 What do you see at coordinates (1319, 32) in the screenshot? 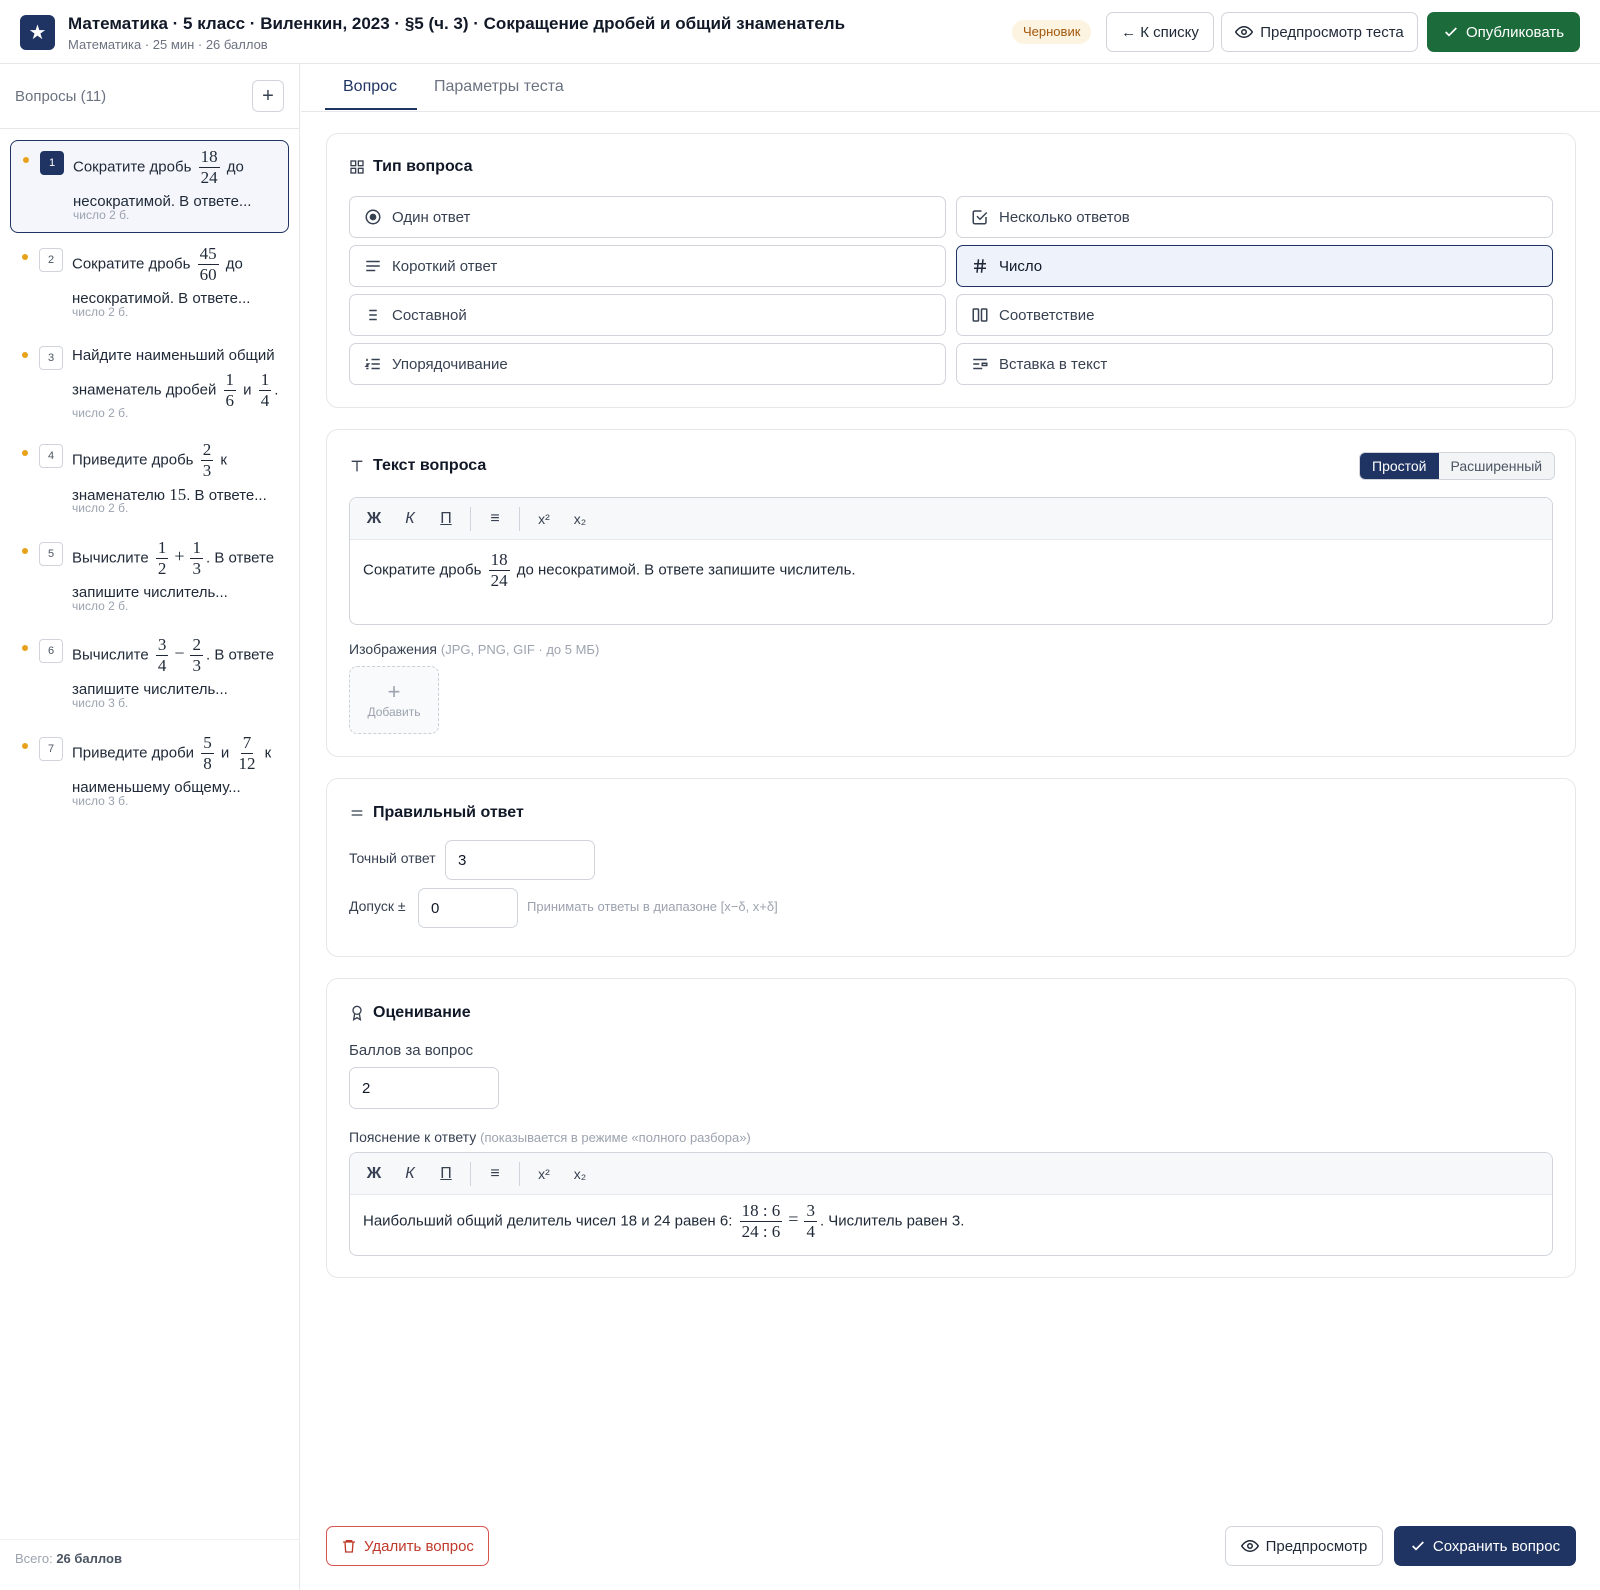
I see `preview-test-button: Предпросмотр теста` at bounding box center [1319, 32].